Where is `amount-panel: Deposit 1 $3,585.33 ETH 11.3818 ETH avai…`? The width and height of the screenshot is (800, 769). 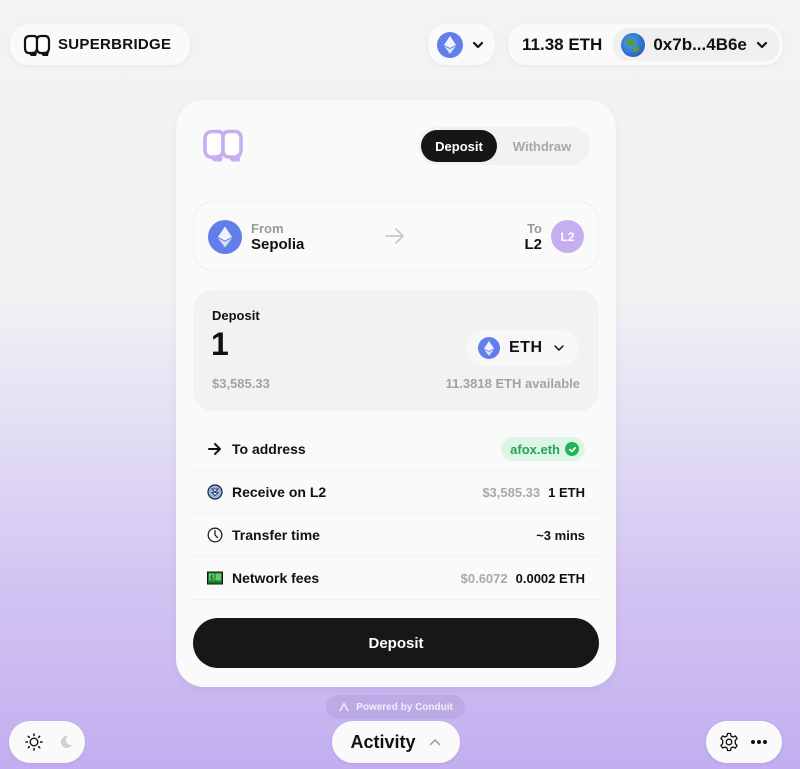
amount-panel: Deposit 1 $3,585.33 ETH 11.3818 ETH avai… is located at coordinates (396, 350).